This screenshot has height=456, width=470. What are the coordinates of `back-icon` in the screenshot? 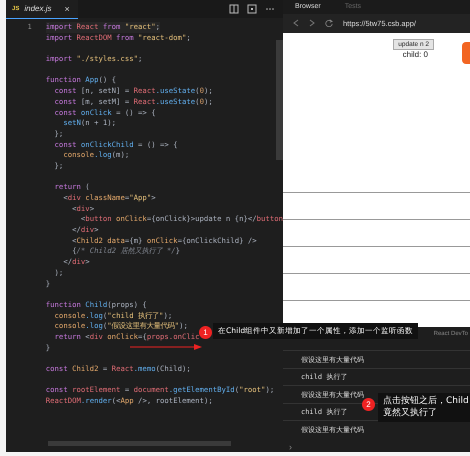 It's located at (296, 23).